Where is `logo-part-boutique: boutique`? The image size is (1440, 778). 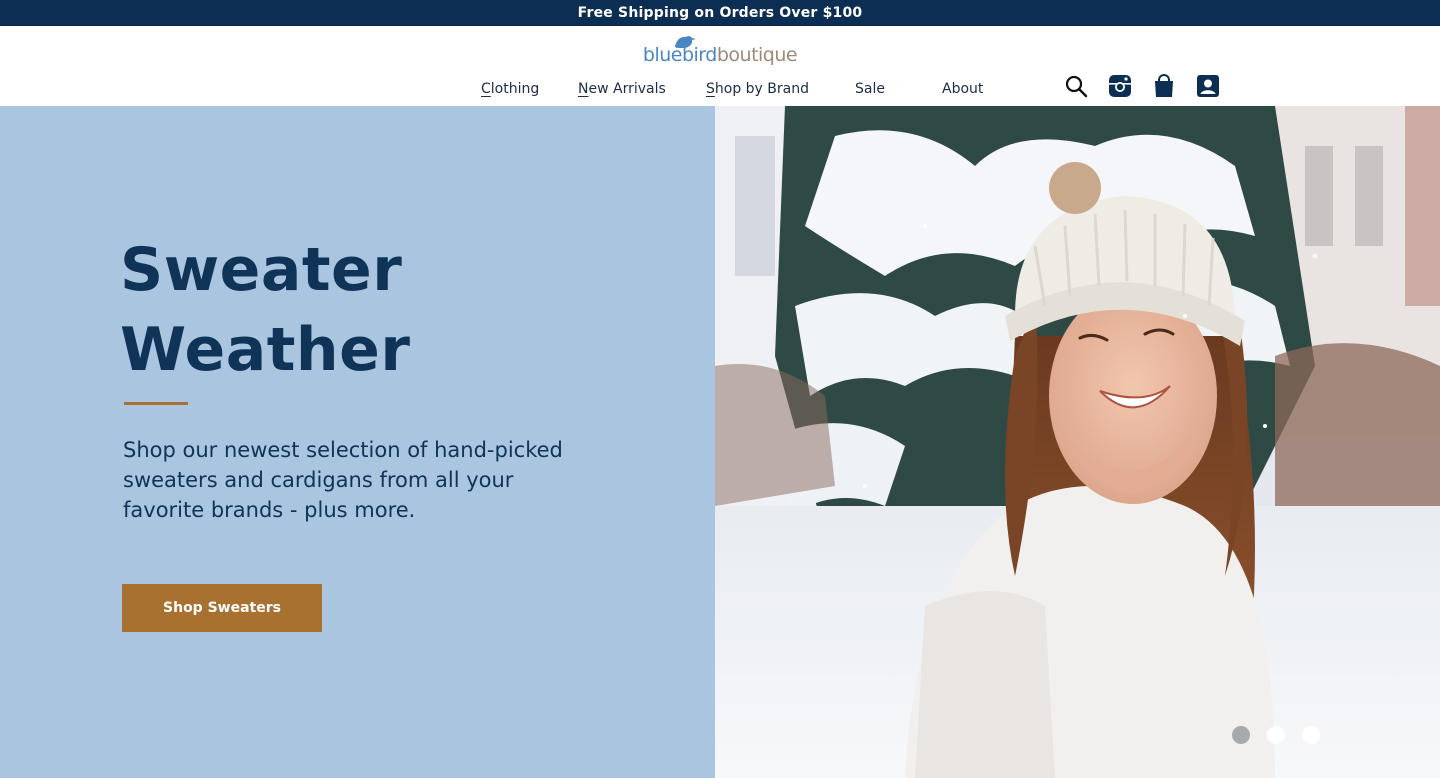 logo-part-boutique: boutique is located at coordinates (757, 55).